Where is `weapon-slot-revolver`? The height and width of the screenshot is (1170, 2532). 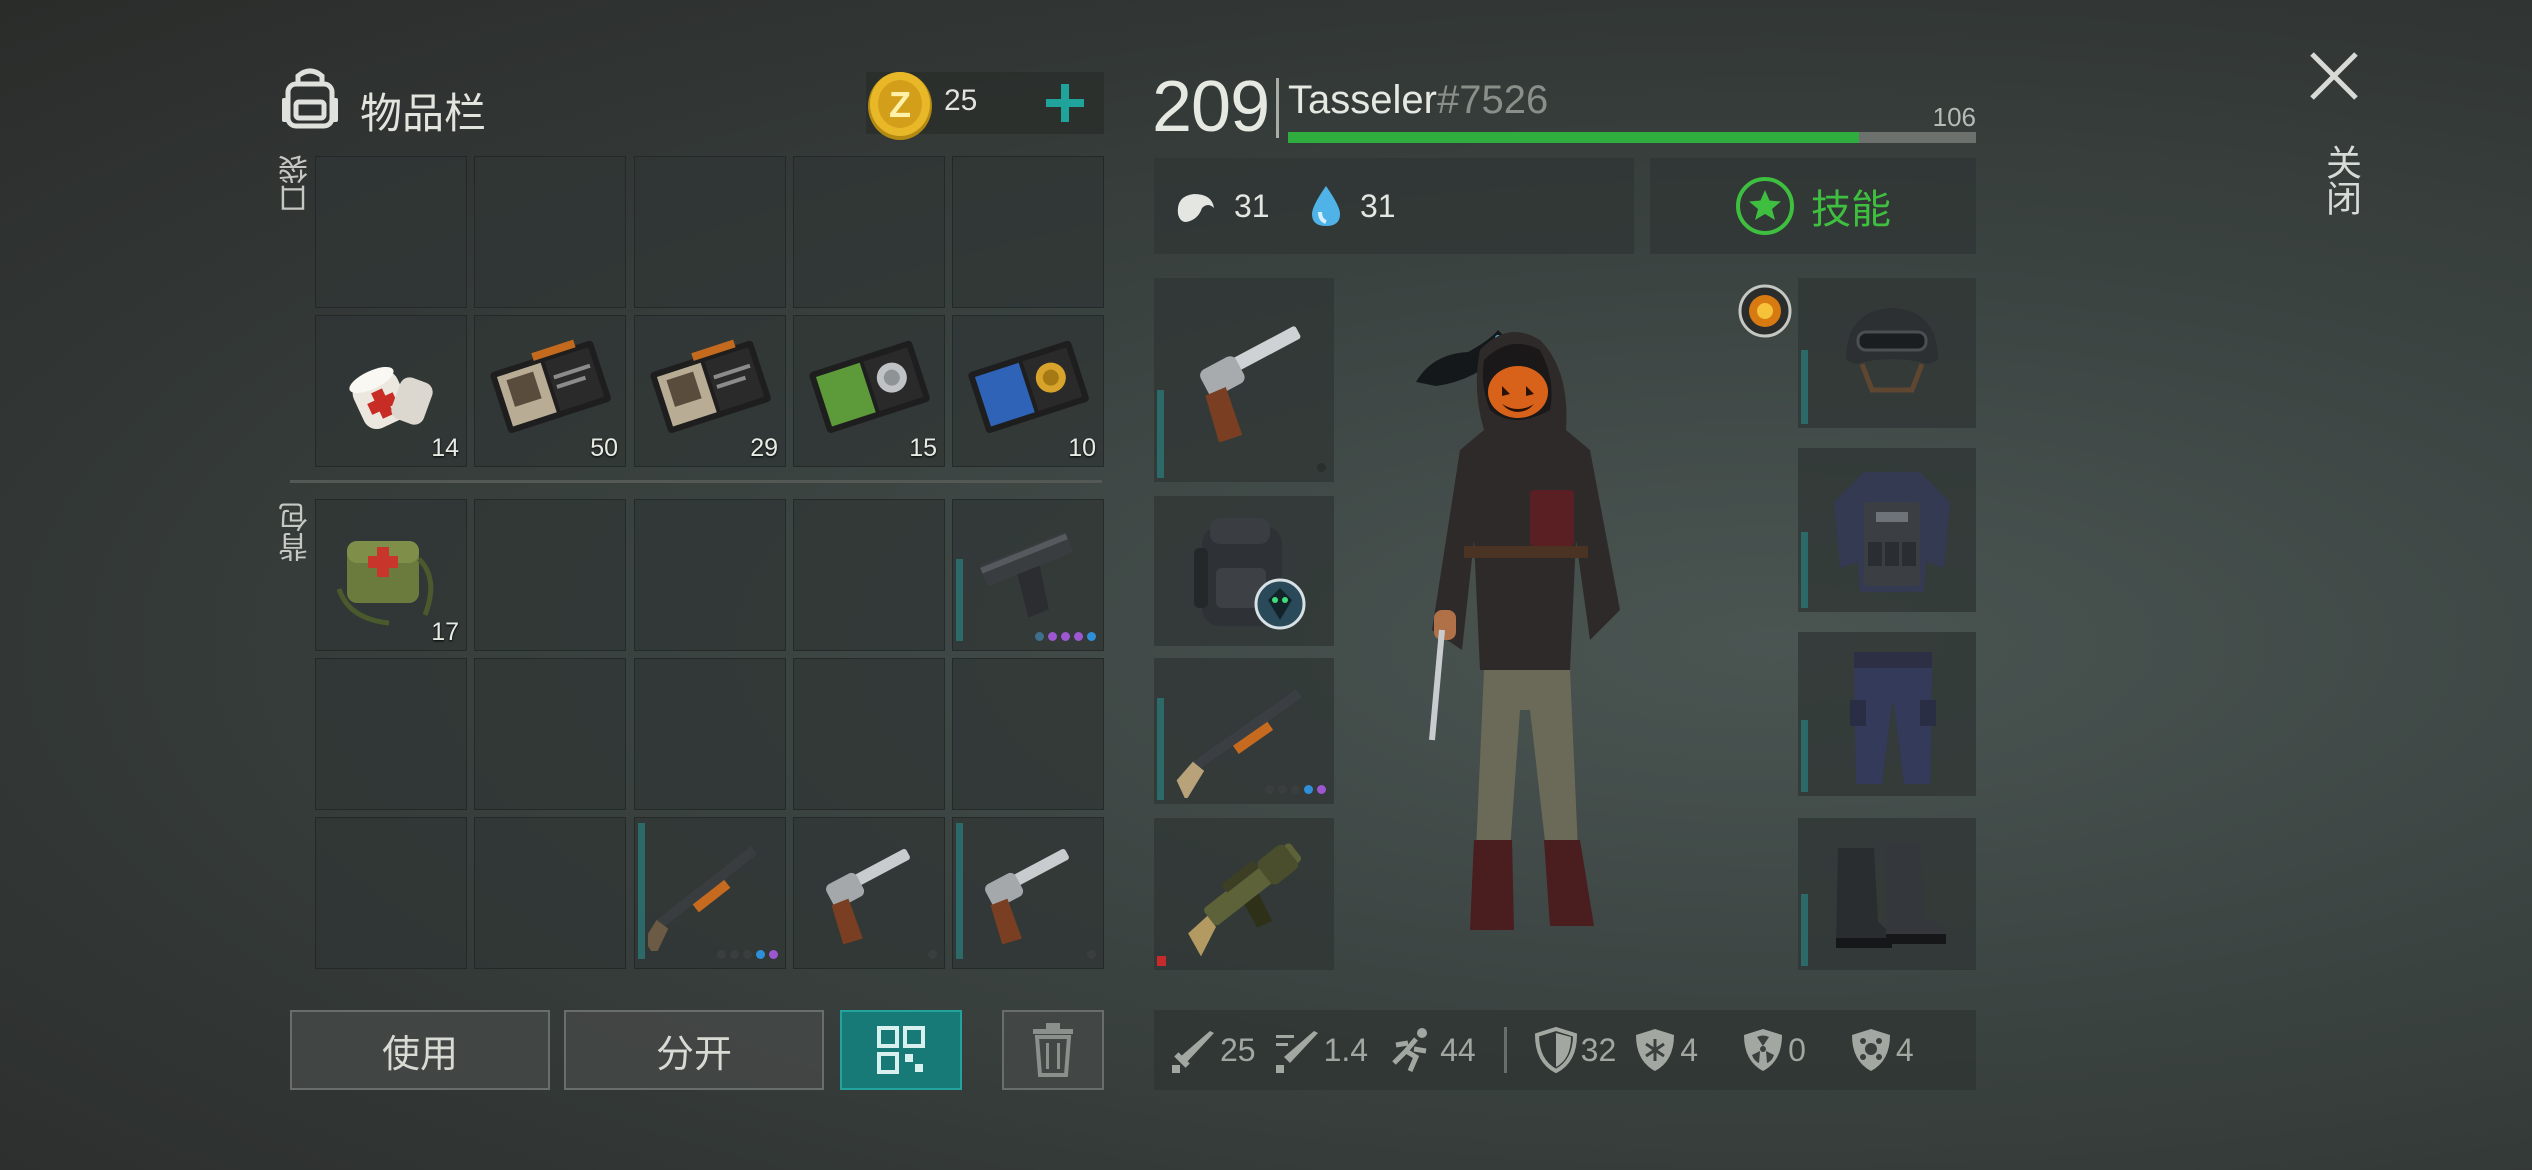 weapon-slot-revolver is located at coordinates (1244, 380).